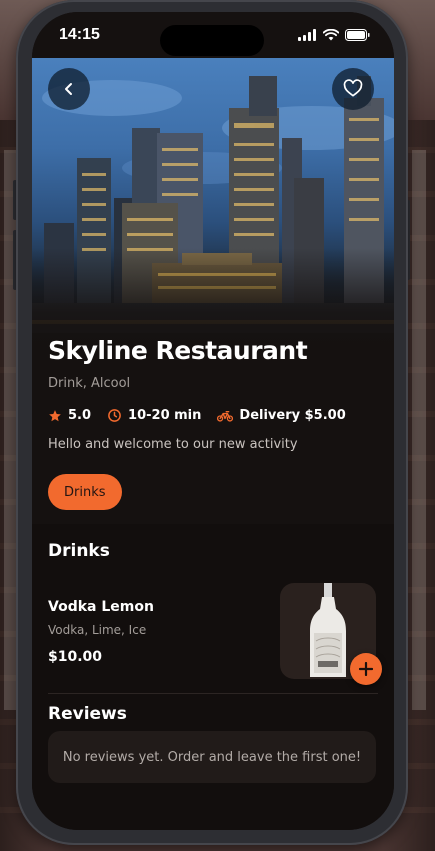 The height and width of the screenshot is (851, 435). Describe the element at coordinates (85, 492) in the screenshot. I see `category-chip-drinks: Drinks` at that location.